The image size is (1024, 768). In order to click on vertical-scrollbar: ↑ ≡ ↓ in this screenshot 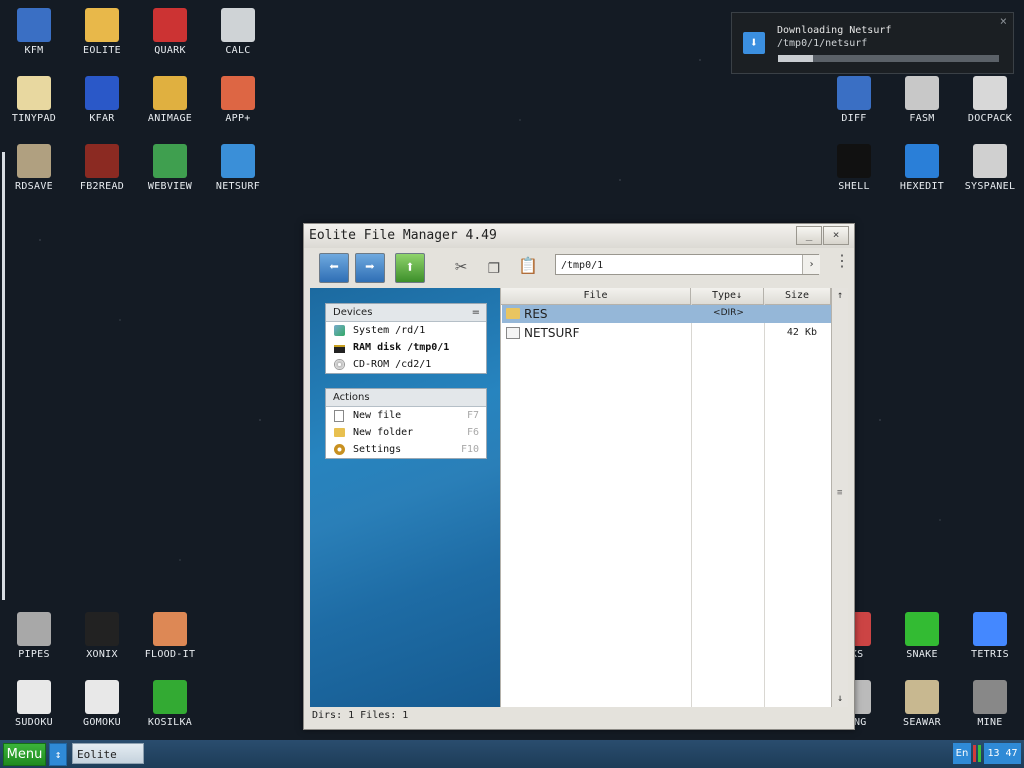, I will do `click(839, 497)`.